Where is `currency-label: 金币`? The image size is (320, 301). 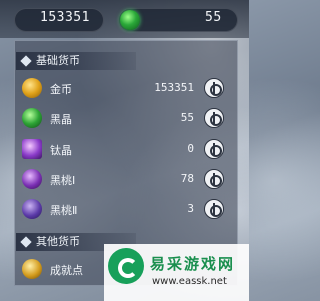
currency-label: 金币 is located at coordinates (61, 89).